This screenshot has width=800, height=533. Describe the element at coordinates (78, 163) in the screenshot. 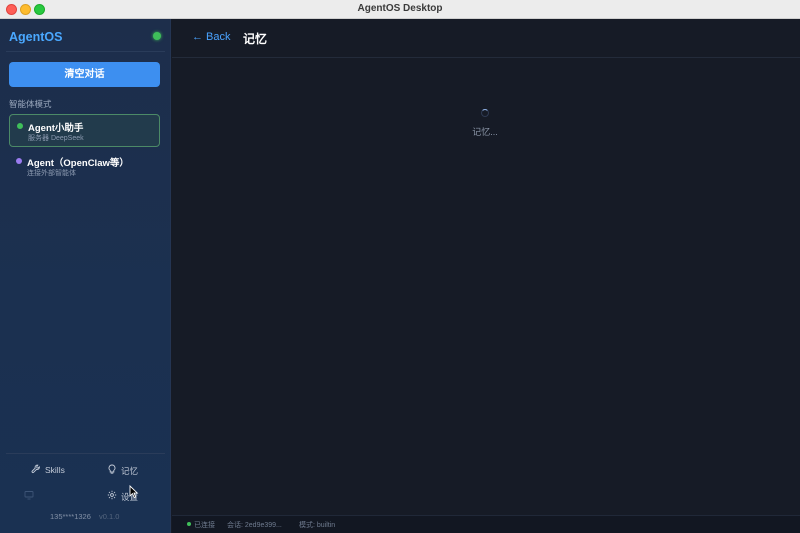

I see `agent-name: Agent（OpenClaw等）` at that location.